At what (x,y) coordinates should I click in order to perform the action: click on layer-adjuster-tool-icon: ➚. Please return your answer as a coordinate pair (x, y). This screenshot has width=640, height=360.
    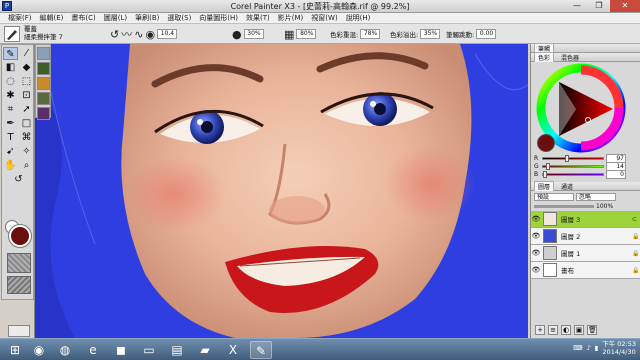
    Looking at the image, I should click on (26, 109).